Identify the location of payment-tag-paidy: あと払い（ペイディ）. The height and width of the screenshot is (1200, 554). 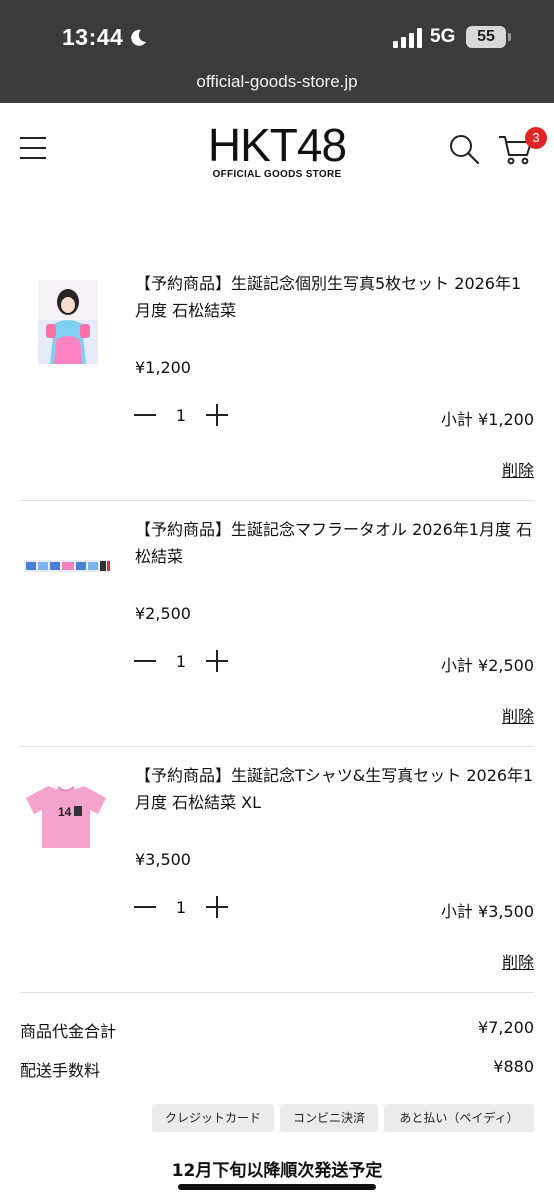
(459, 1118).